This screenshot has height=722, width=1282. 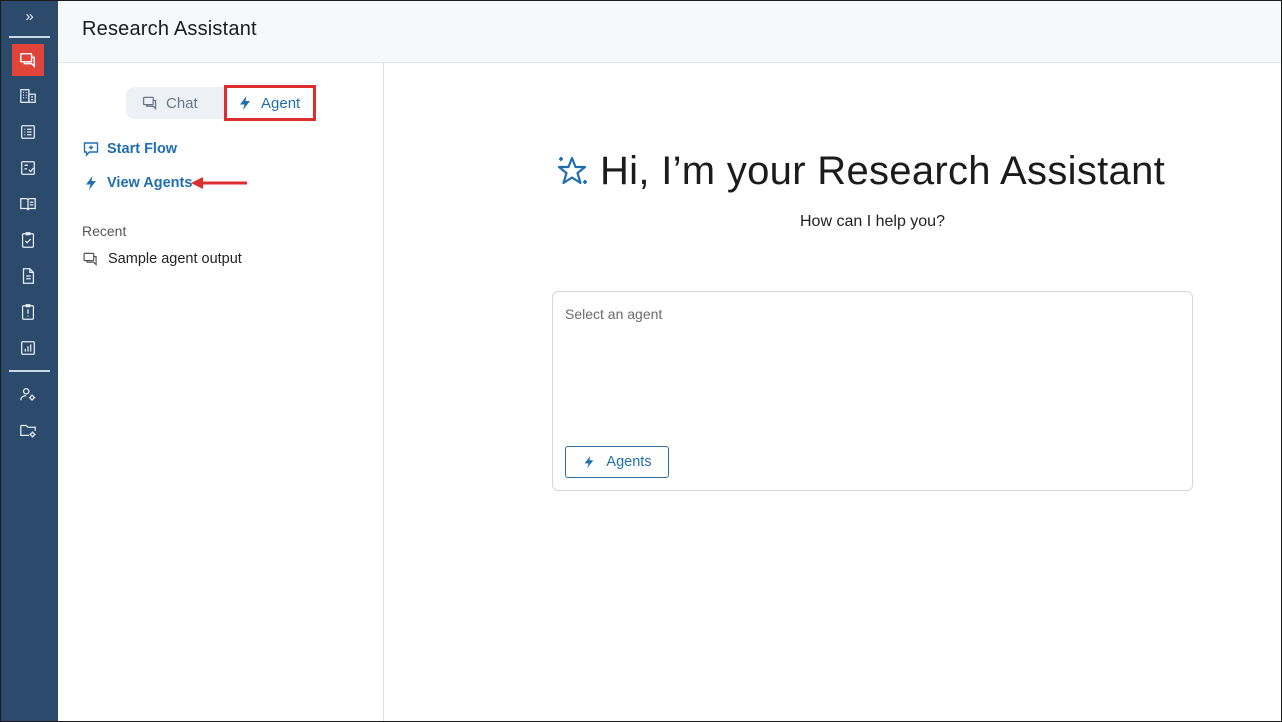 What do you see at coordinates (150, 183) in the screenshot?
I see `view-agents-label: View Agents` at bounding box center [150, 183].